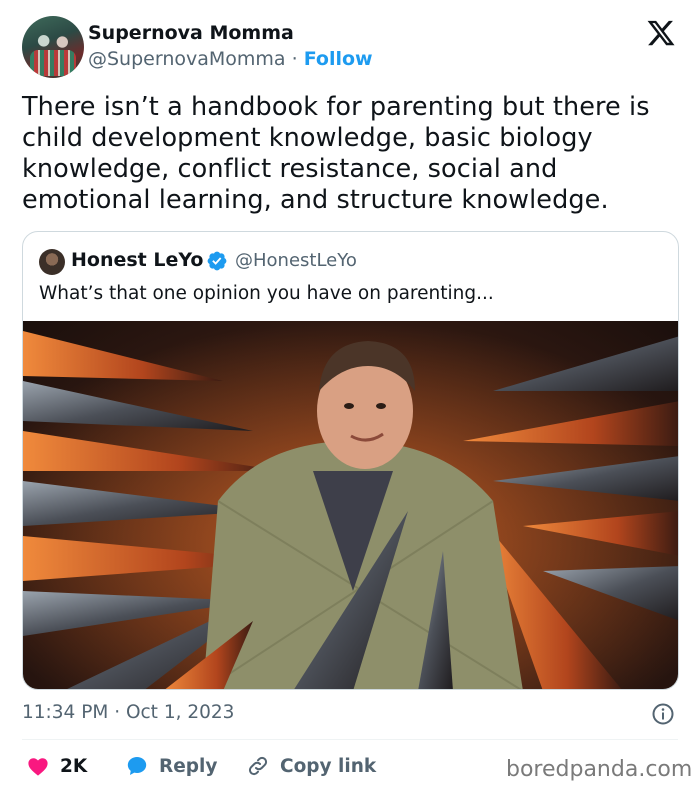  I want to click on copy-link-button: Copy link, so click(311, 766).